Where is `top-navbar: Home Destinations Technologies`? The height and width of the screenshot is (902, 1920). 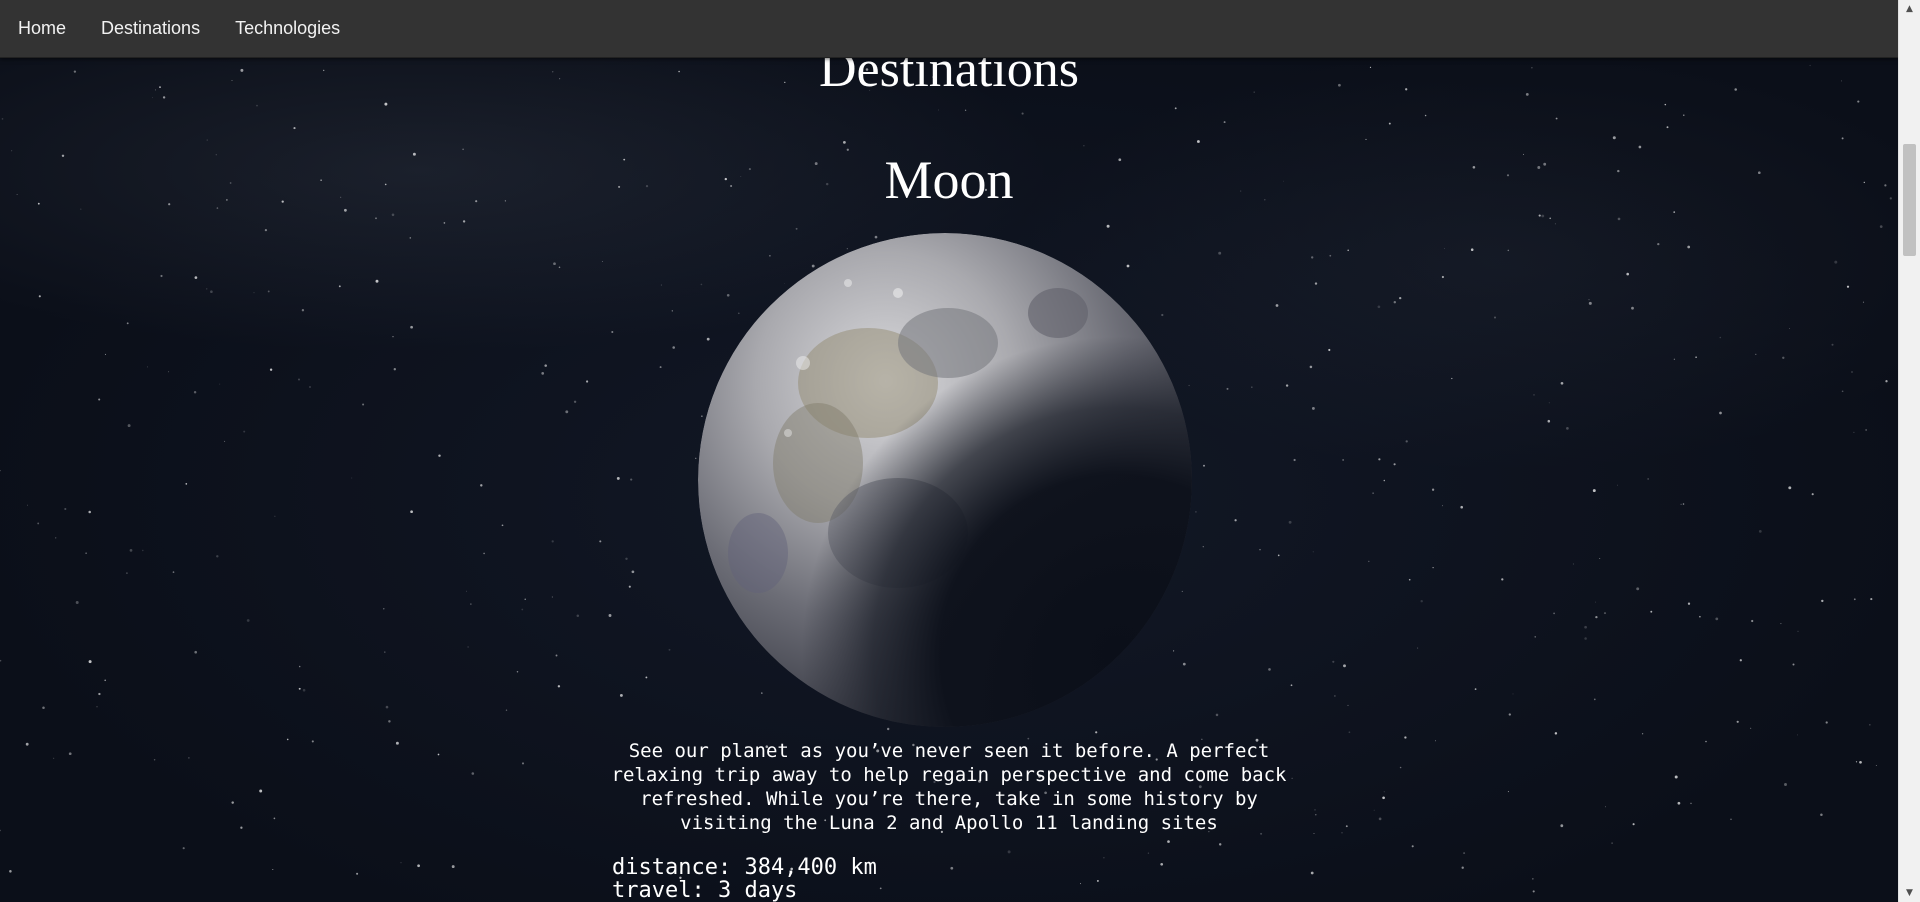 top-navbar: Home Destinations Technologies is located at coordinates (949, 29).